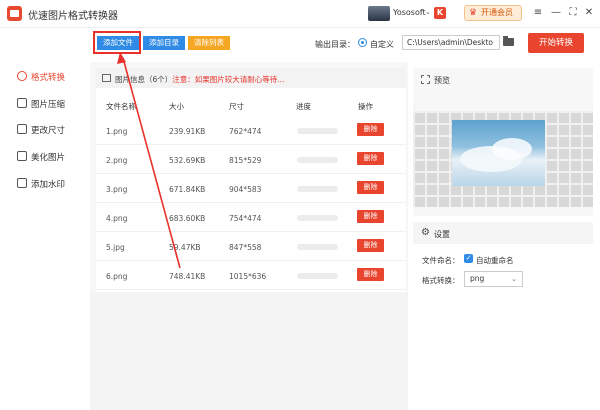 The width and height of the screenshot is (600, 410). Describe the element at coordinates (121, 106) in the screenshot. I see `column-header-name: 文件名称` at that location.